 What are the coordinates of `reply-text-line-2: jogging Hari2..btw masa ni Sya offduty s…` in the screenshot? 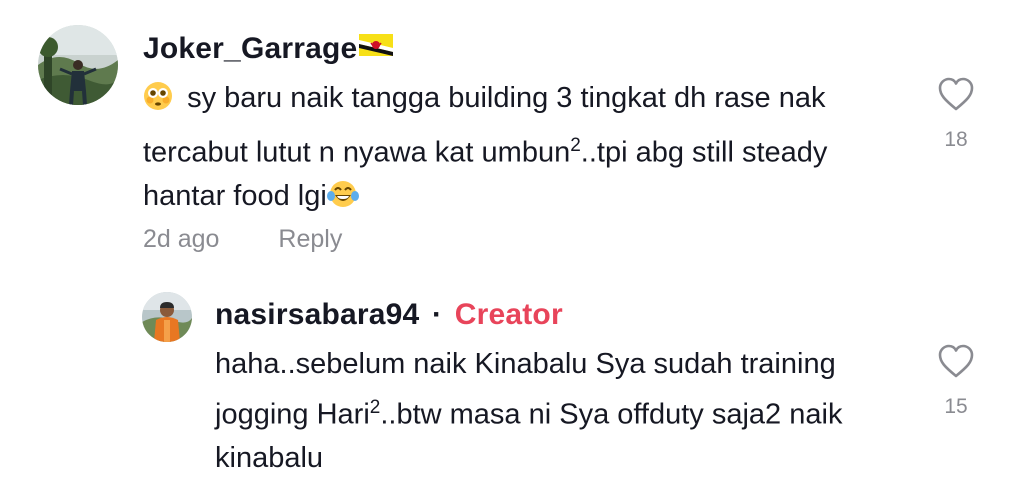 It's located at (565, 411).